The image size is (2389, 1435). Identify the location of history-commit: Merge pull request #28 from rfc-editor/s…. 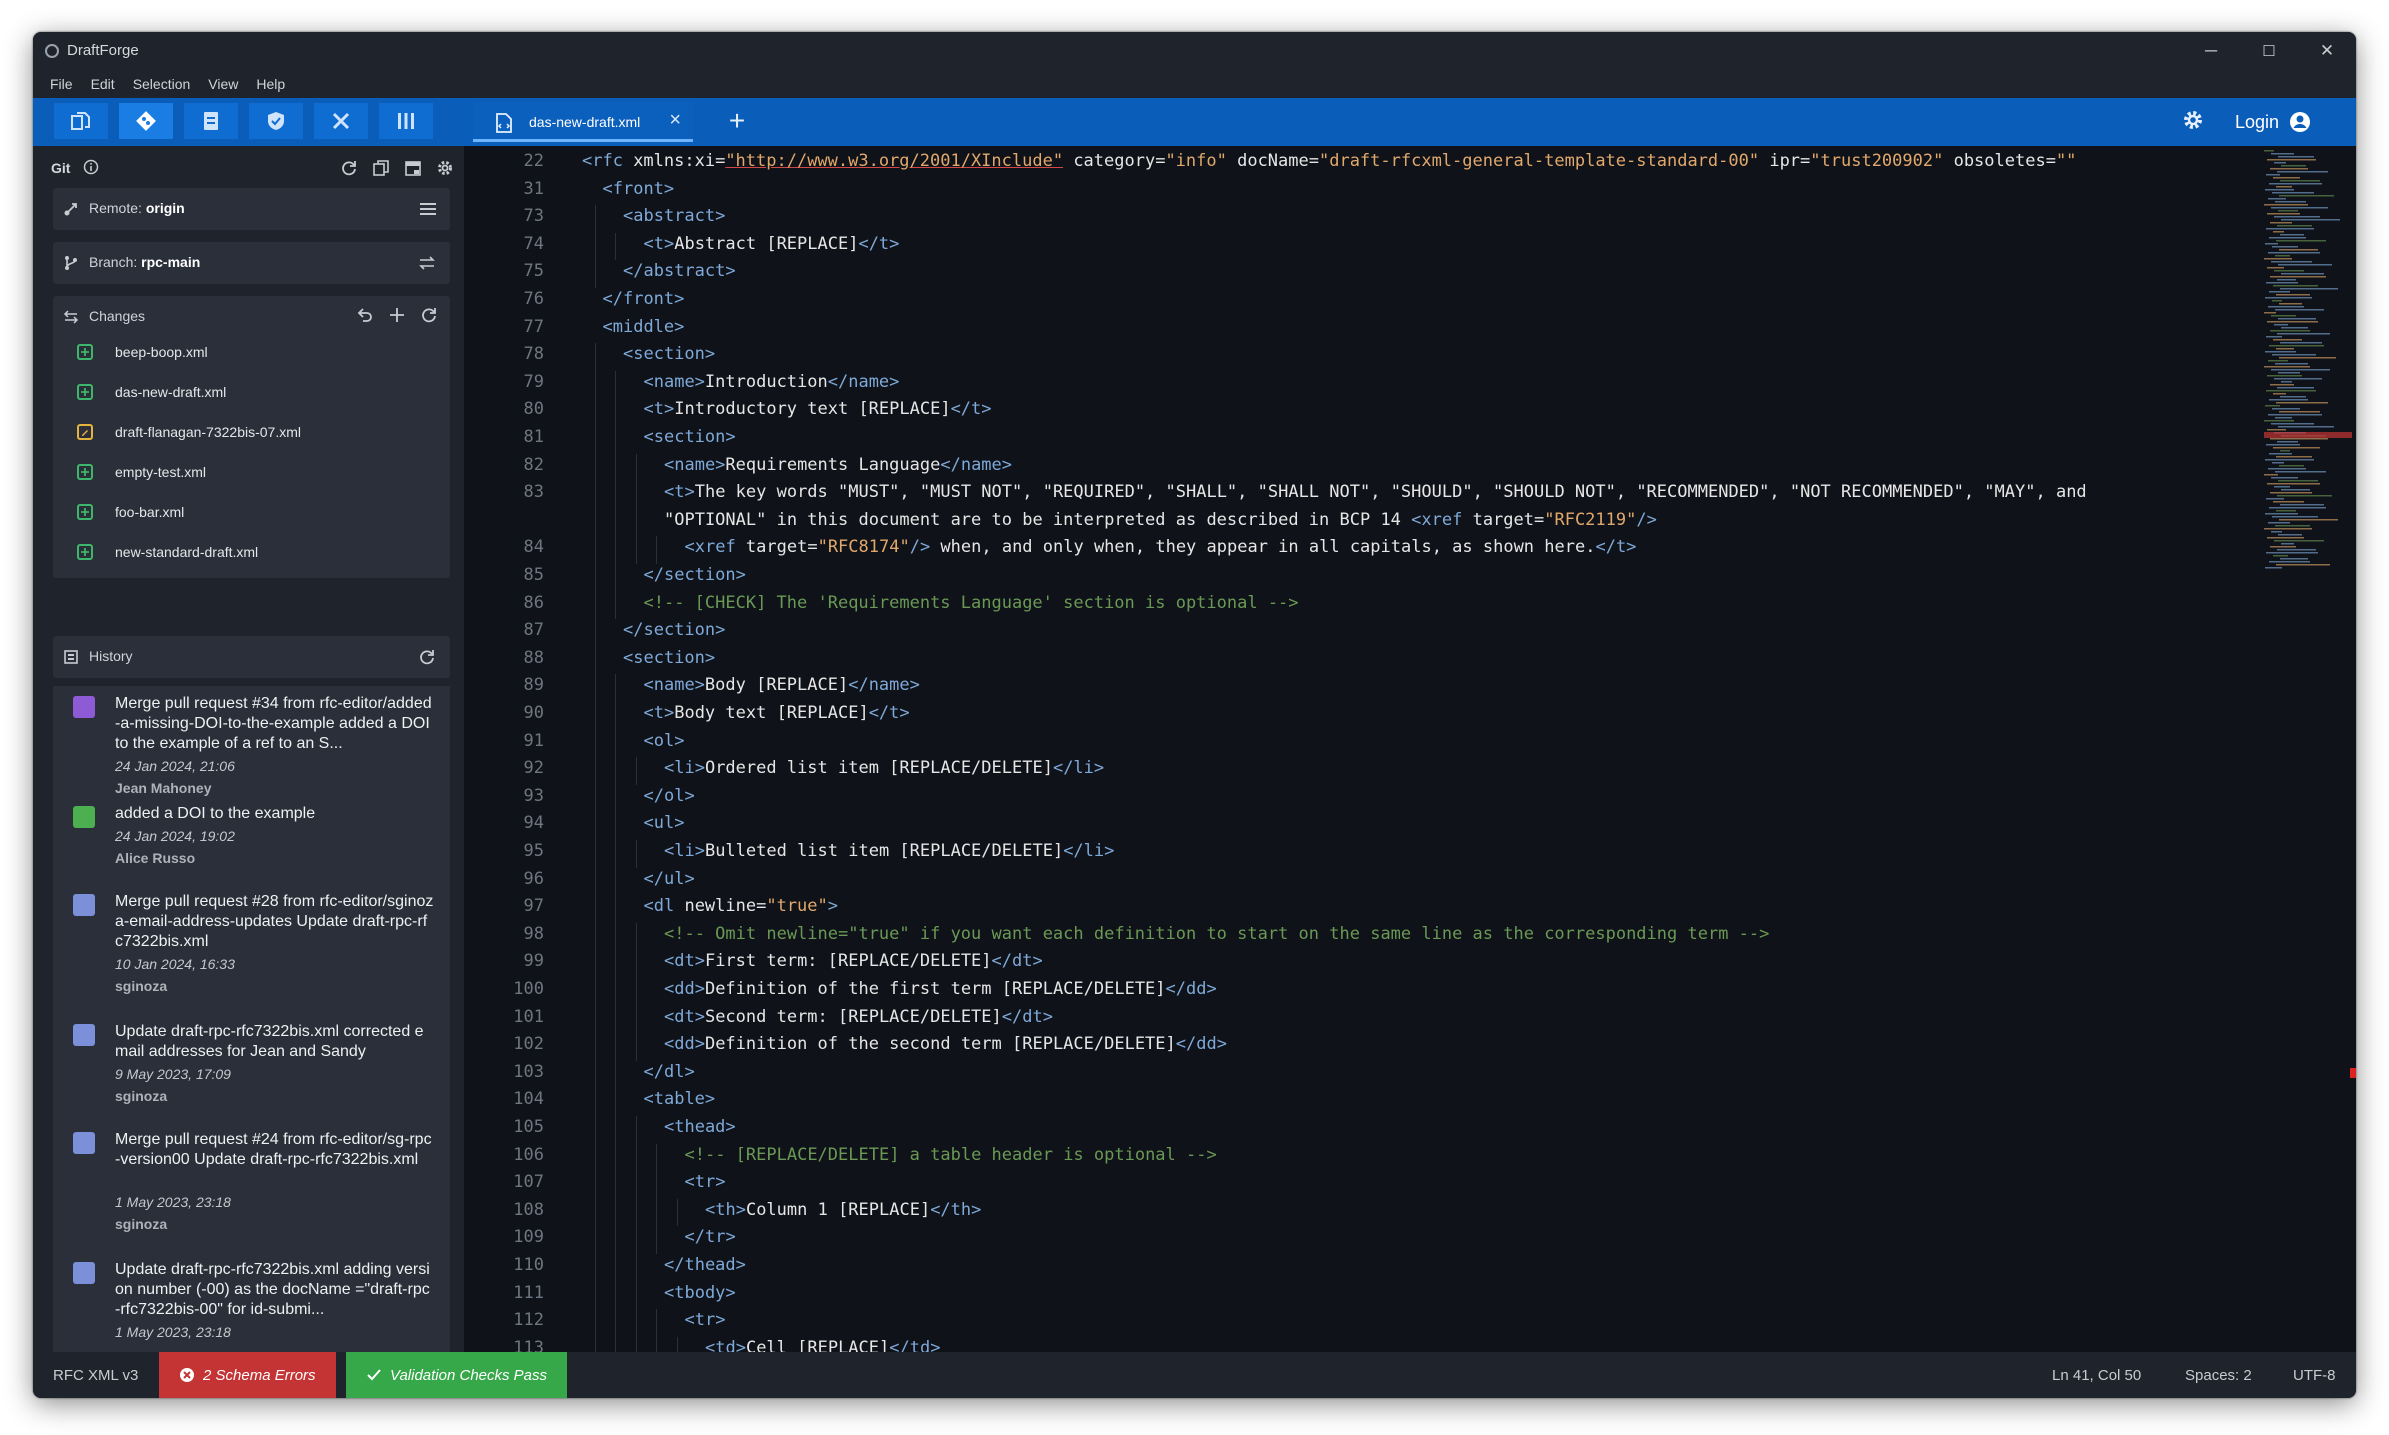
(251, 949).